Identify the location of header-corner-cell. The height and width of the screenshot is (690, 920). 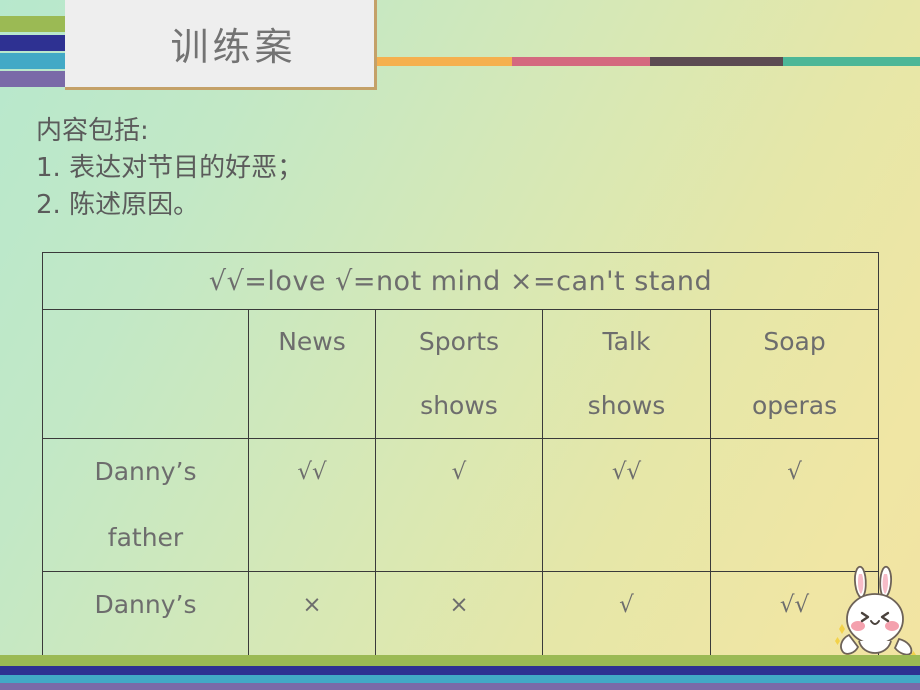
(145, 374).